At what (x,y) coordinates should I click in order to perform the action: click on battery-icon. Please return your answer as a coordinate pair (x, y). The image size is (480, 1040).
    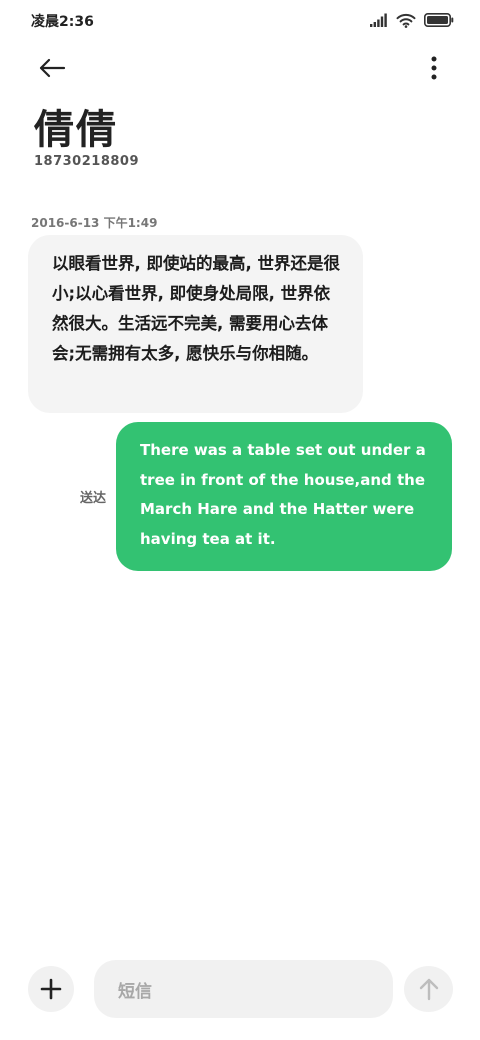
    Looking at the image, I should click on (439, 20).